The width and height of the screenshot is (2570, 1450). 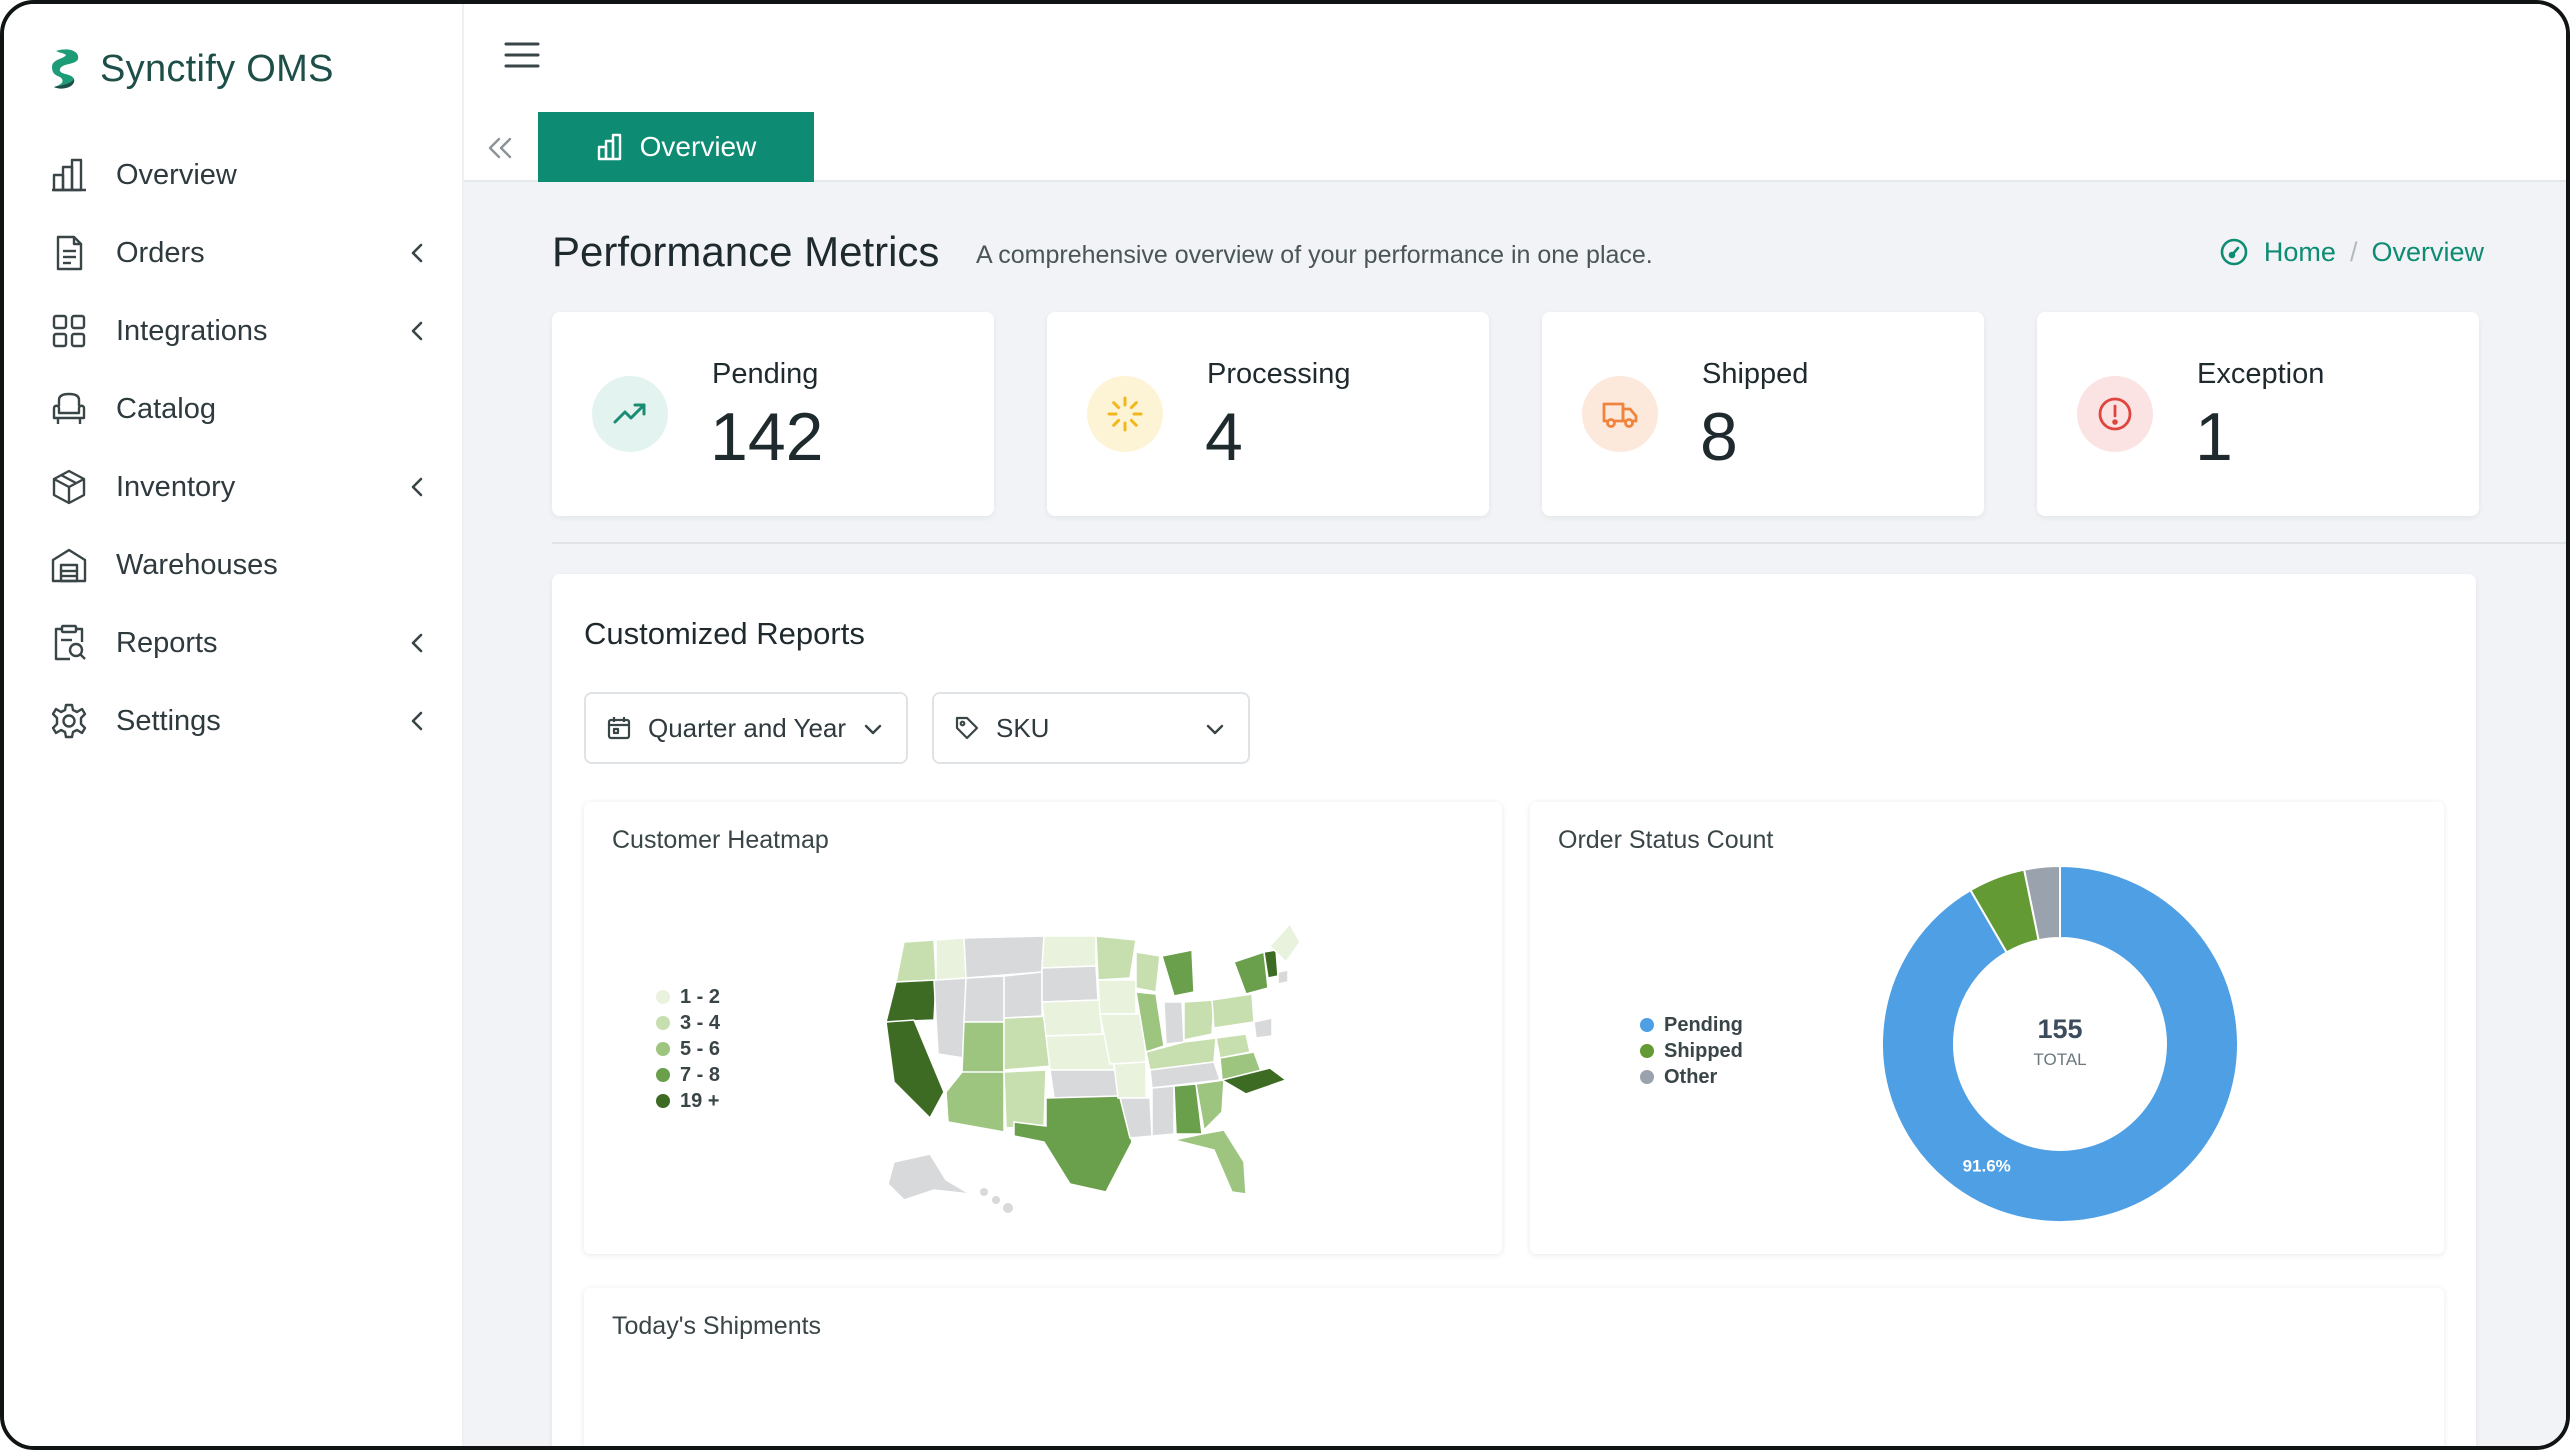 I want to click on reports-title: Customized Reports, so click(x=724, y=633).